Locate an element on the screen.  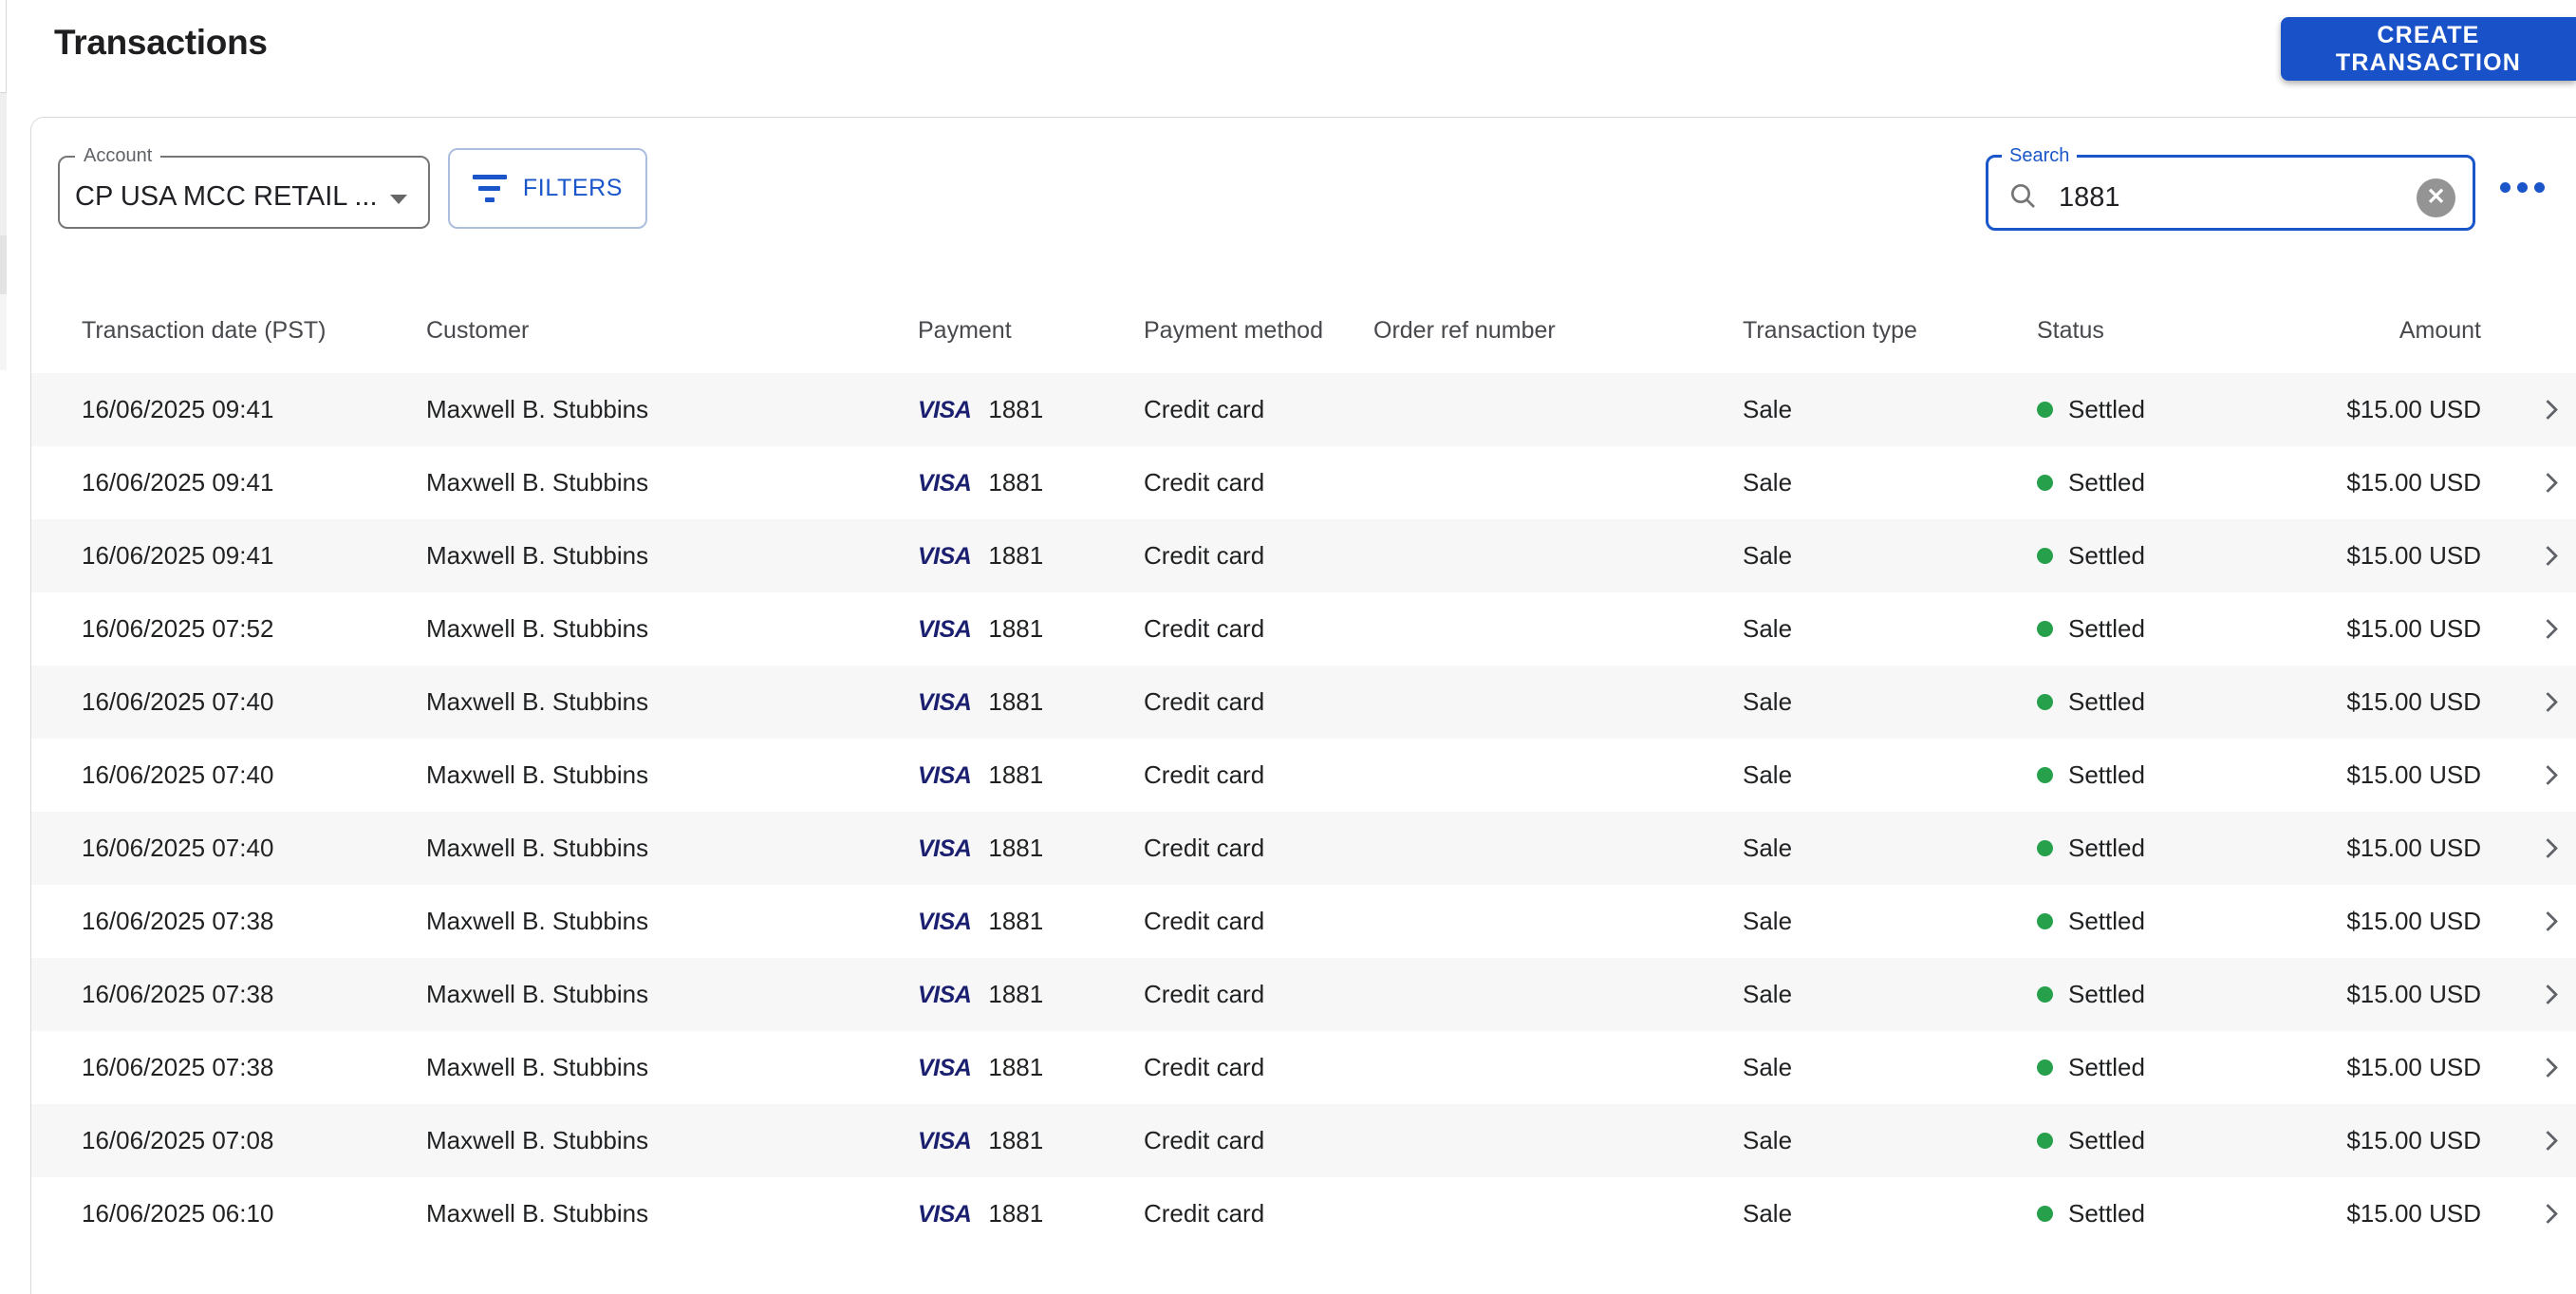
search-field: Search ✕ is located at coordinates (2230, 188).